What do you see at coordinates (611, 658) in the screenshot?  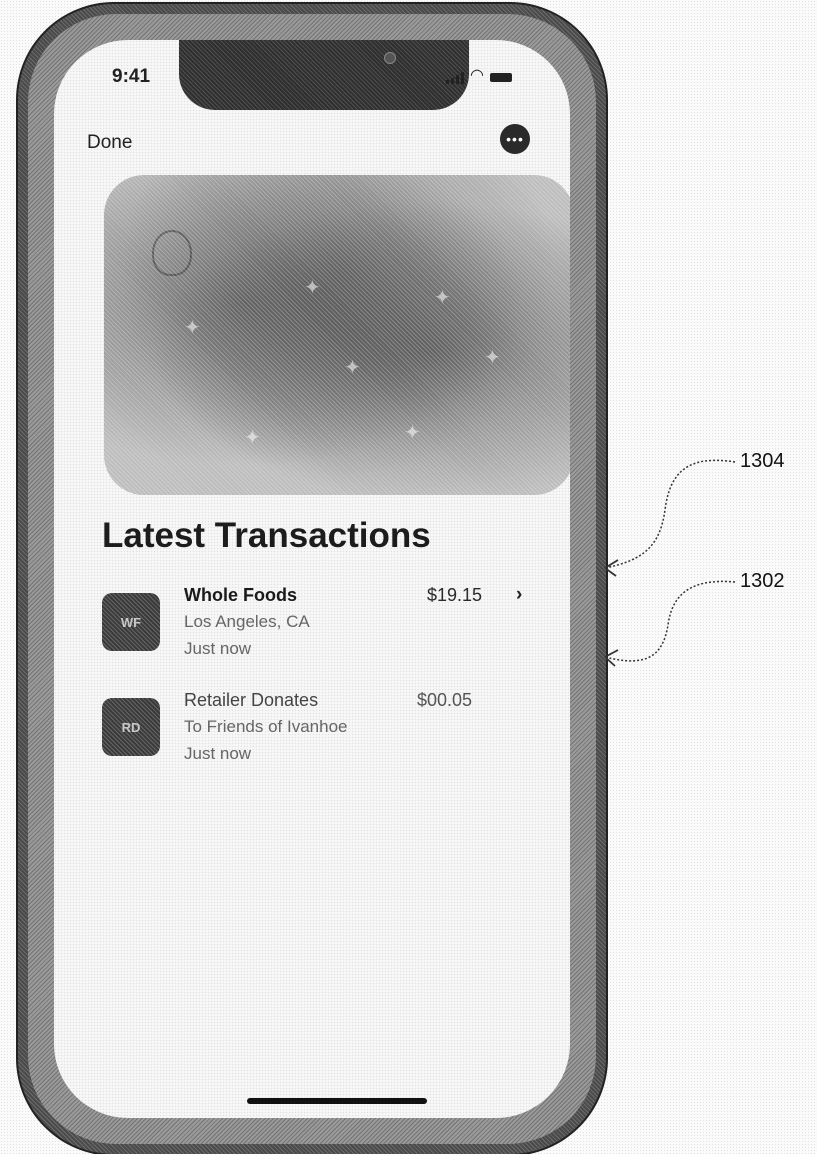 I see `arrowhead-icon` at bounding box center [611, 658].